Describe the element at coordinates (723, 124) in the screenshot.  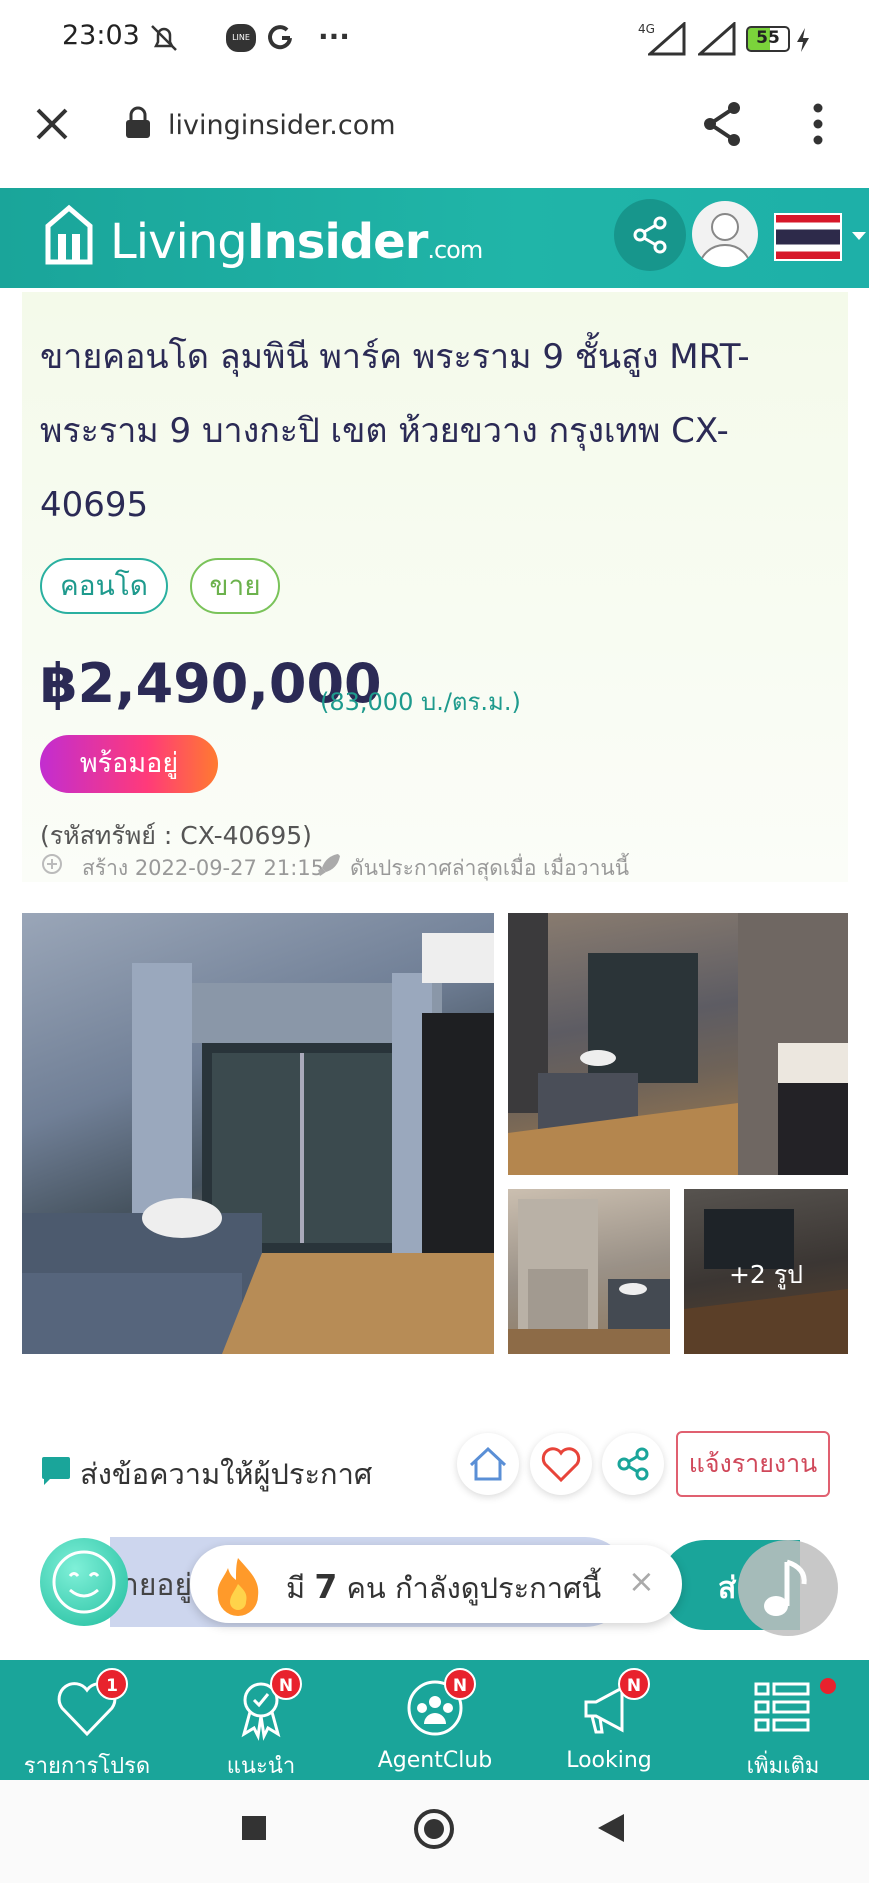
I see `browser-share-icon` at that location.